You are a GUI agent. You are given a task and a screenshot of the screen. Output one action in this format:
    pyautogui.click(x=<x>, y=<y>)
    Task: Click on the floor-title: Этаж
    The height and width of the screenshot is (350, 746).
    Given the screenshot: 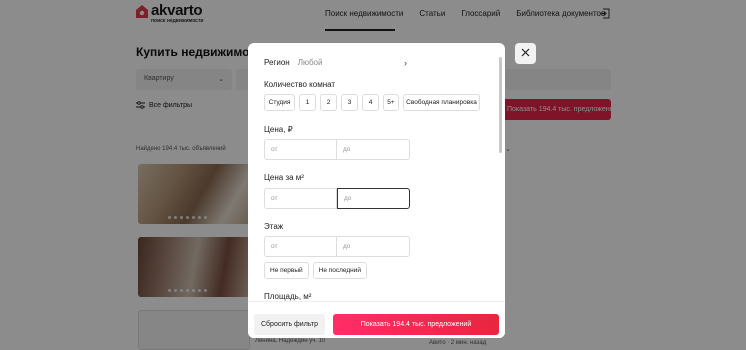 What is the action you would take?
    pyautogui.click(x=274, y=226)
    